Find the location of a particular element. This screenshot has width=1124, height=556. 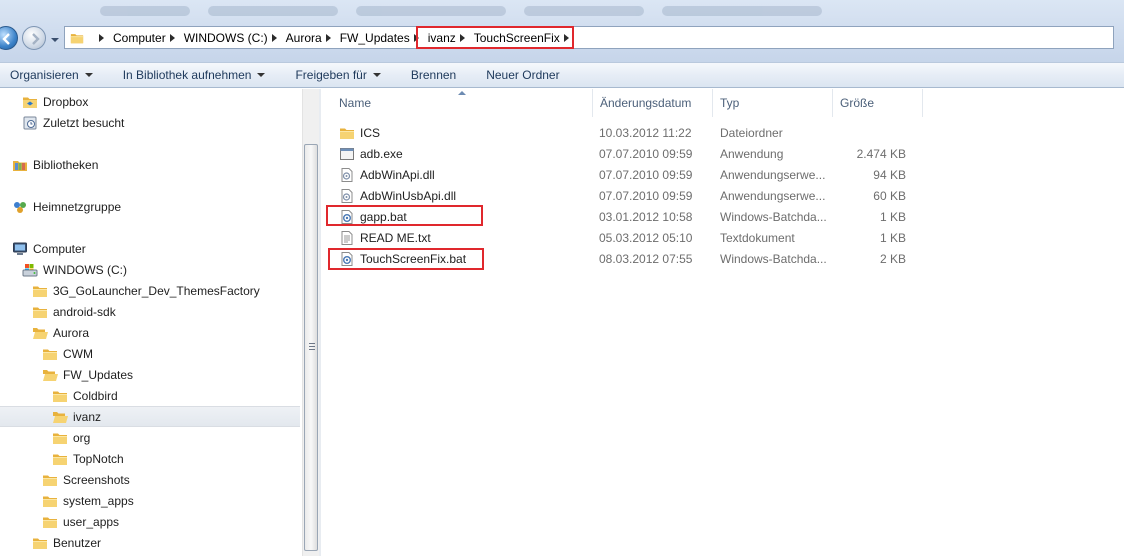

nav-item-golauncher: 3G_GoLauncher_Dev_ThemesFactory is located at coordinates (146, 290).